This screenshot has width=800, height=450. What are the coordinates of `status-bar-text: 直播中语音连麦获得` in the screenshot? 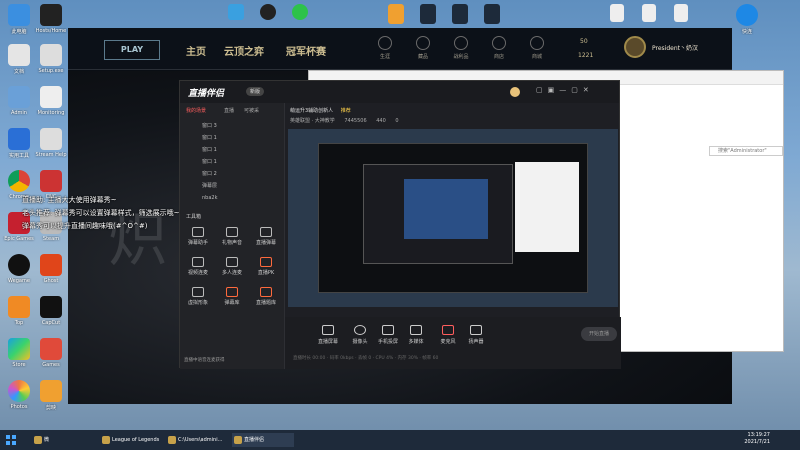 It's located at (204, 360).